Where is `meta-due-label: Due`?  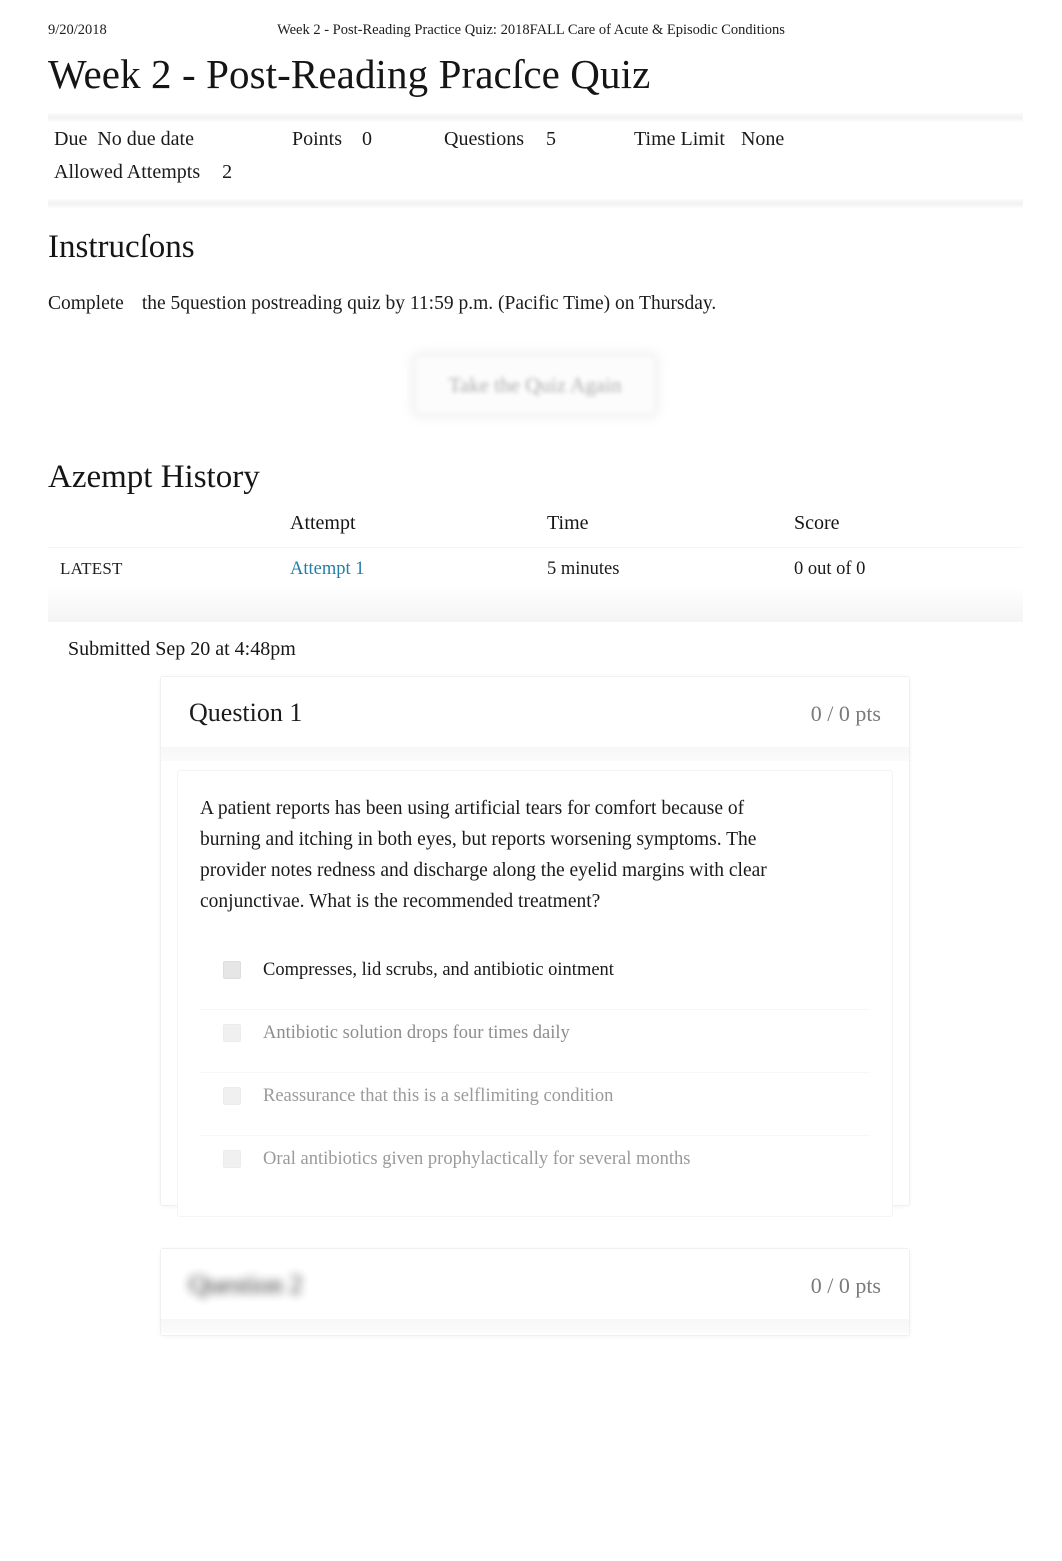
meta-due-label: Due is located at coordinates (71, 139).